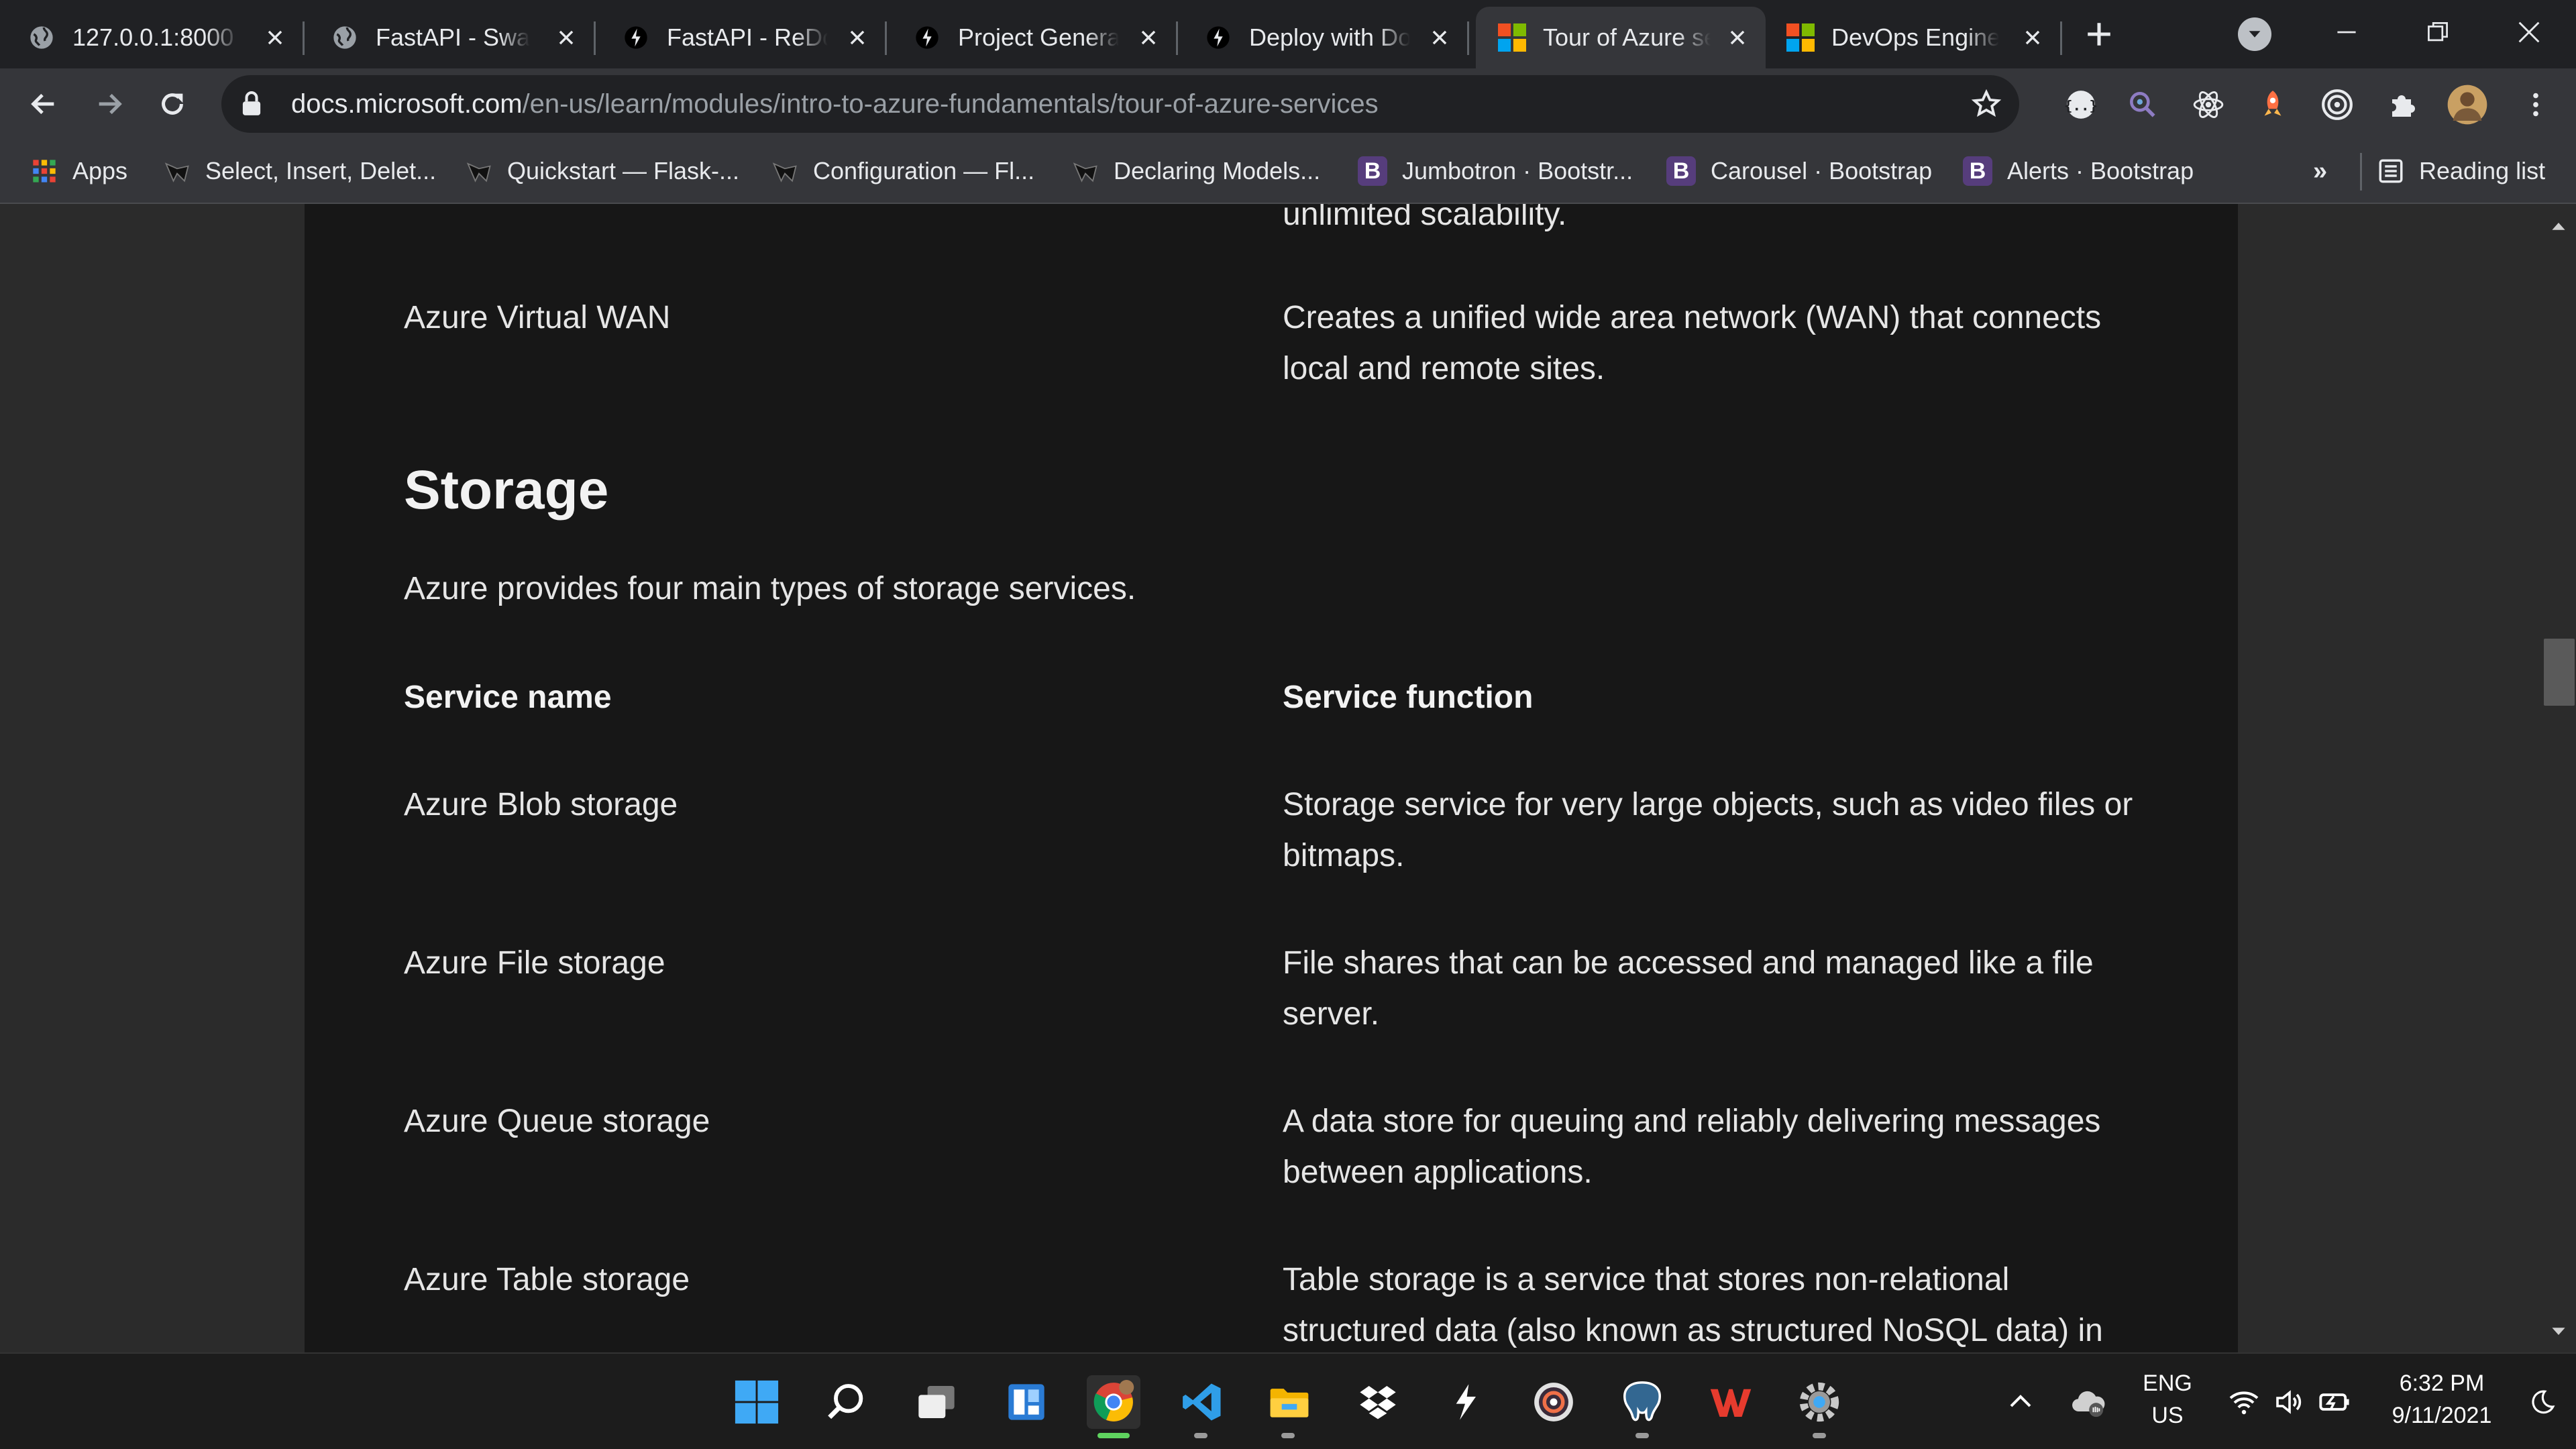 This screenshot has height=1449, width=2576. What do you see at coordinates (1344, 855) in the screenshot?
I see `service-function-cont: bitmaps.` at bounding box center [1344, 855].